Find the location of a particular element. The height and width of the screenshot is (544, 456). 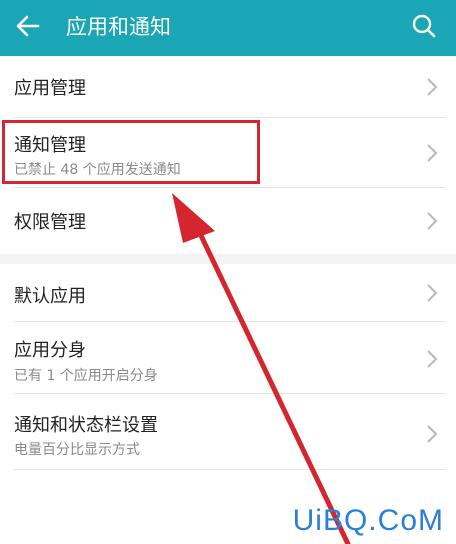

list-item-app-management: 应用管理 is located at coordinates (228, 87).